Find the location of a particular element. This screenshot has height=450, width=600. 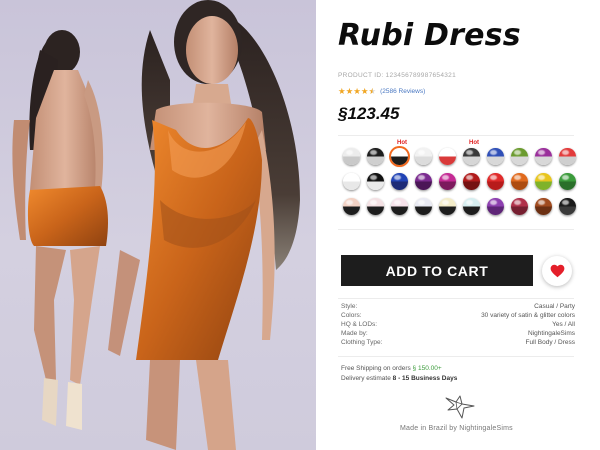

spec-label: Clothing Type: is located at coordinates (362, 342).